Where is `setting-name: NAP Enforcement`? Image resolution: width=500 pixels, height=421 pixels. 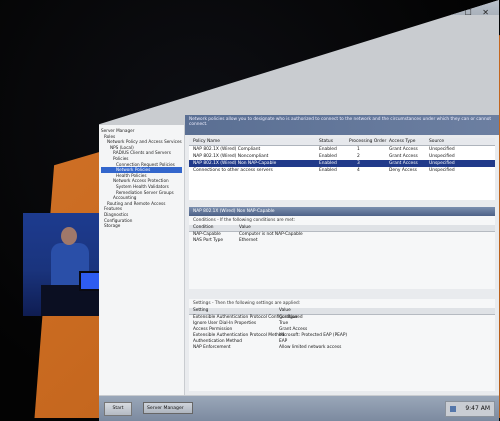
setting-name: NAP Enforcement is located at coordinates (212, 347).